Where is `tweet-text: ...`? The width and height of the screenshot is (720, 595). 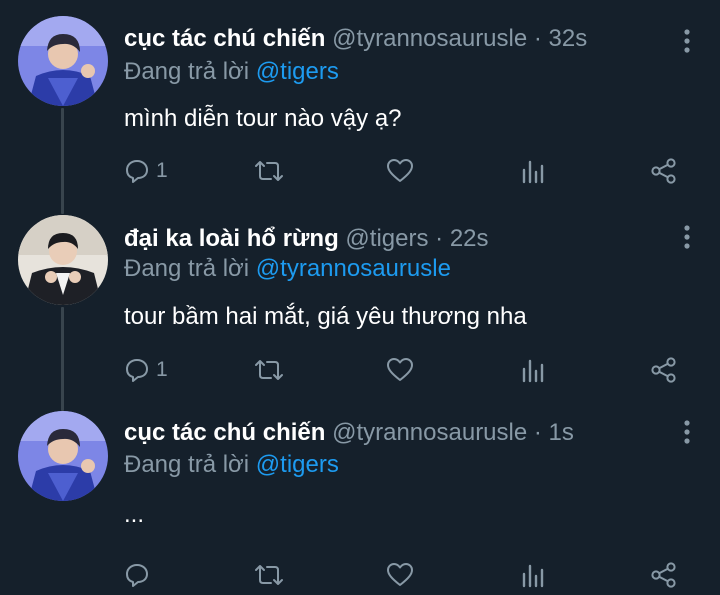 tweet-text: ... is located at coordinates (134, 514).